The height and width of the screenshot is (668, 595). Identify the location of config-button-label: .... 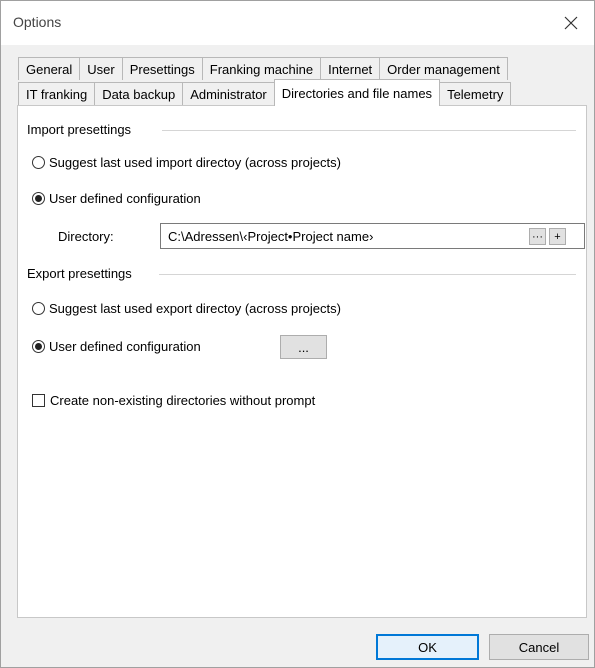
(303, 347).